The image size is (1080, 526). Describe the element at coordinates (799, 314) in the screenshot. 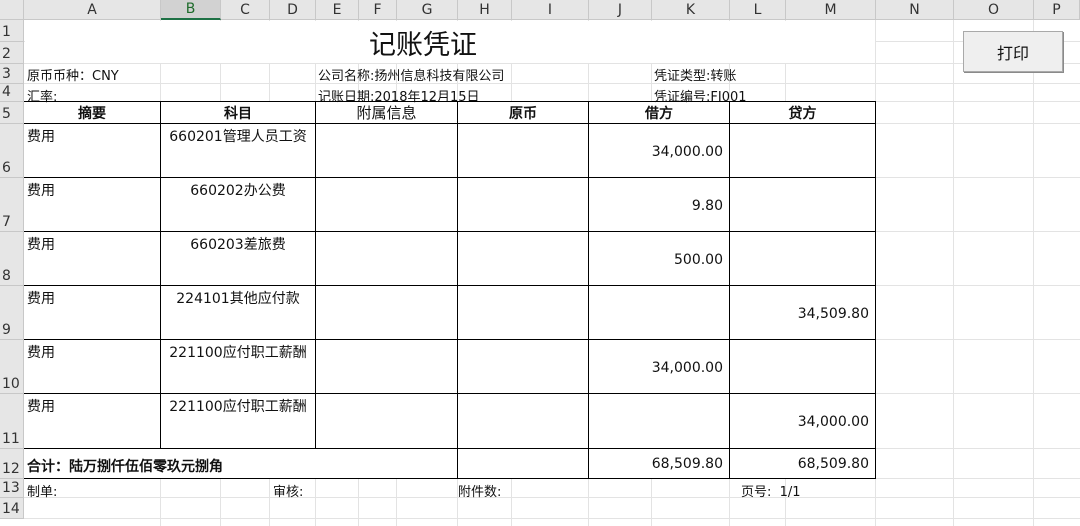

I see `row4-credit: 34,509.80` at that location.